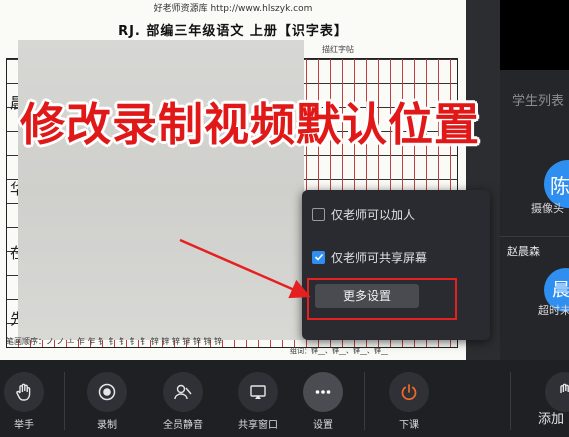 The width and height of the screenshot is (569, 437). Describe the element at coordinates (547, 208) in the screenshot. I see `student-status: 摄像头` at that location.